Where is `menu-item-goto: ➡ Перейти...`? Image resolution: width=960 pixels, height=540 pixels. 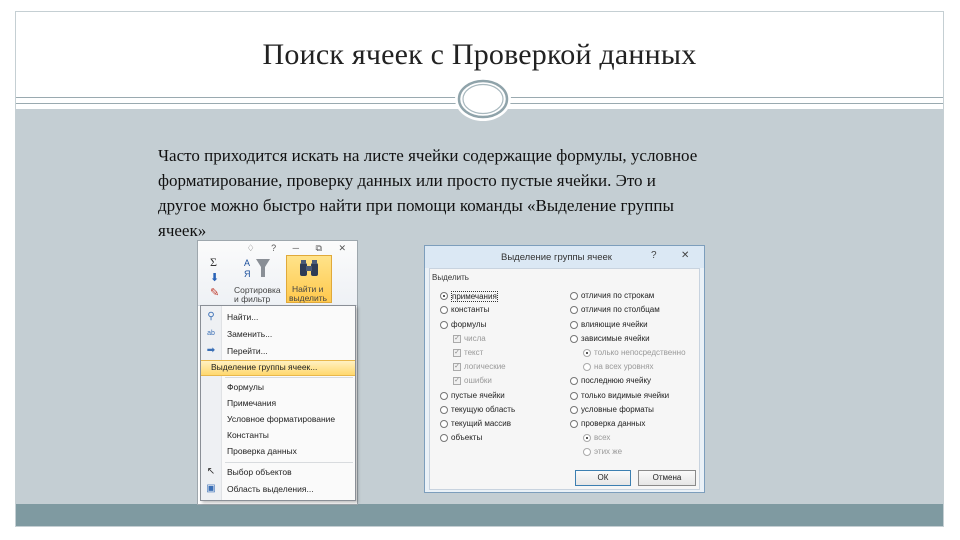 menu-item-goto: ➡ Перейти... is located at coordinates (278, 352).